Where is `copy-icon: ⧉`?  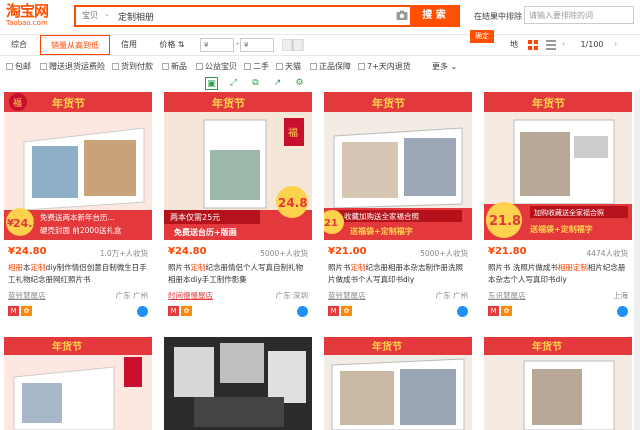 copy-icon: ⧉ is located at coordinates (255, 83).